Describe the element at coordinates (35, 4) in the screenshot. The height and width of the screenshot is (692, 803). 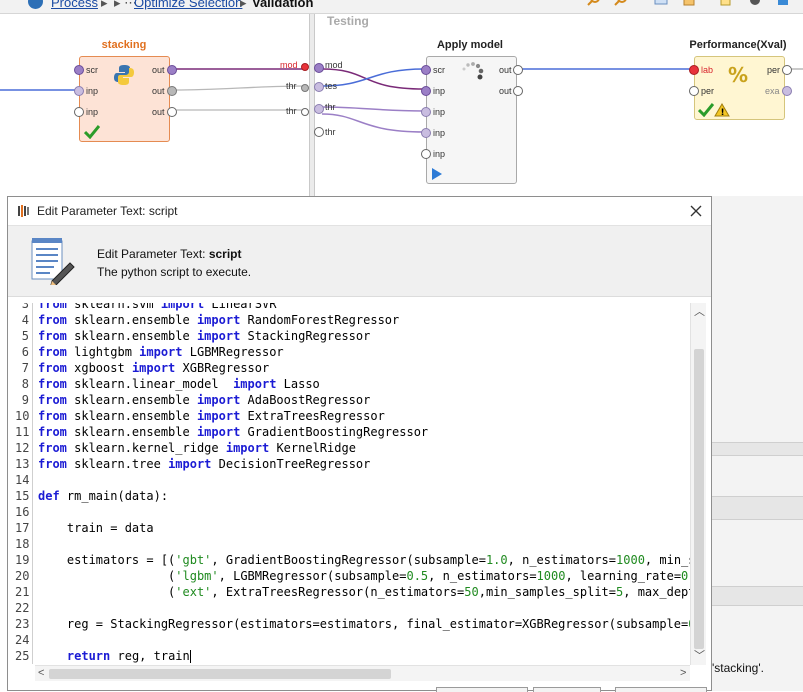
I see `process-info-icon` at that location.